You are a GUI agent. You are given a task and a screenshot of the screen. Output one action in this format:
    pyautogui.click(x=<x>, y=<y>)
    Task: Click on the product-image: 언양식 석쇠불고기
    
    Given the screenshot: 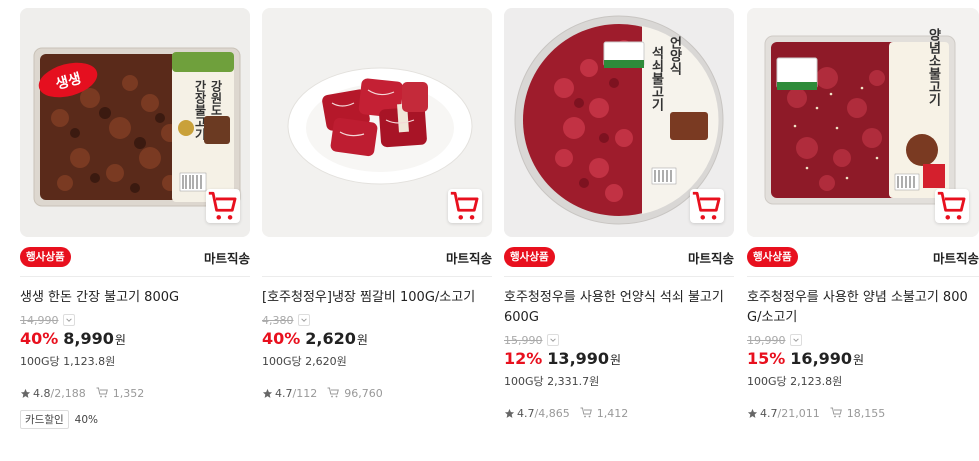 What is the action you would take?
    pyautogui.click(x=619, y=122)
    